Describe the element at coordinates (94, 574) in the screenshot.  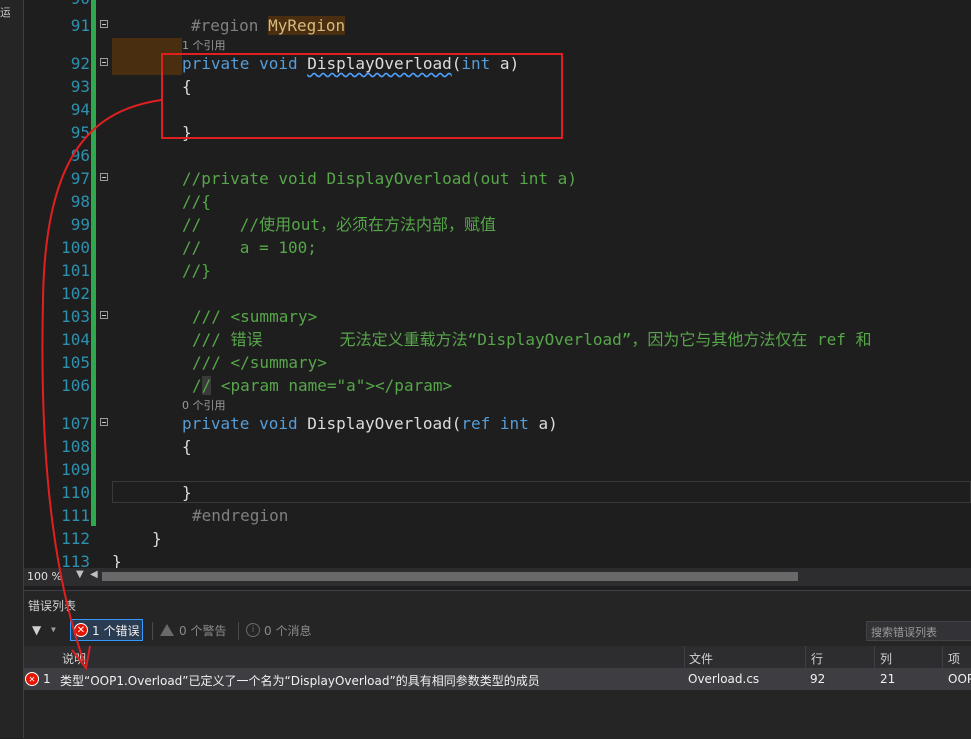
I see `scroll-left-icon: ◀` at that location.